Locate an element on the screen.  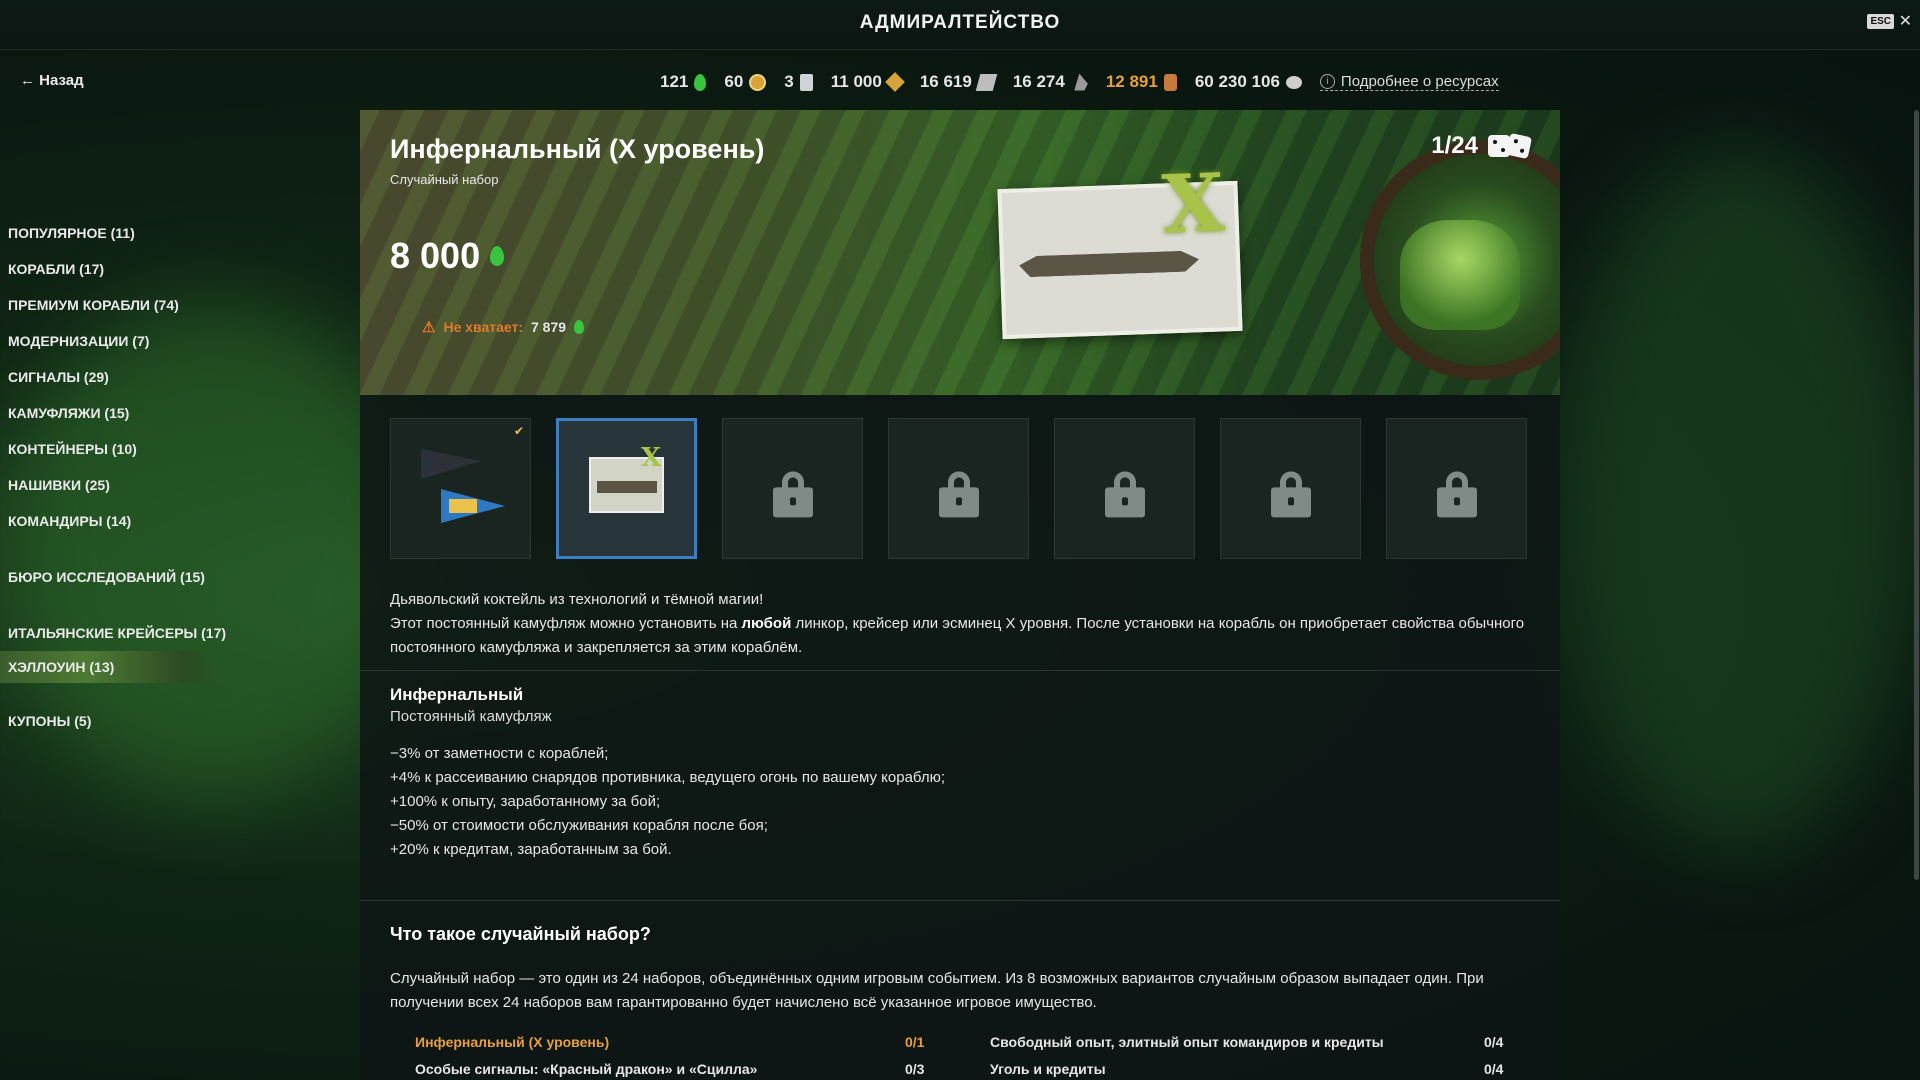
reward-slot-flag: ✔ is located at coordinates (460, 488).